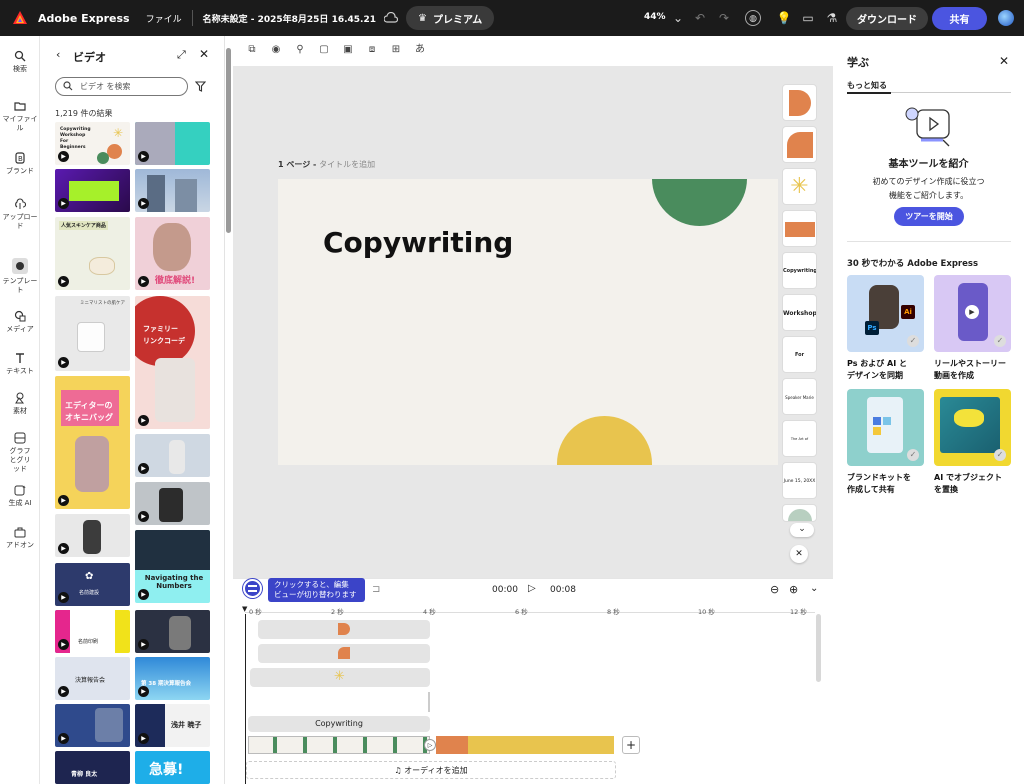 The height and width of the screenshot is (784, 1024). What do you see at coordinates (390, 18) in the screenshot?
I see `cloud-sync-icon` at bounding box center [390, 18].